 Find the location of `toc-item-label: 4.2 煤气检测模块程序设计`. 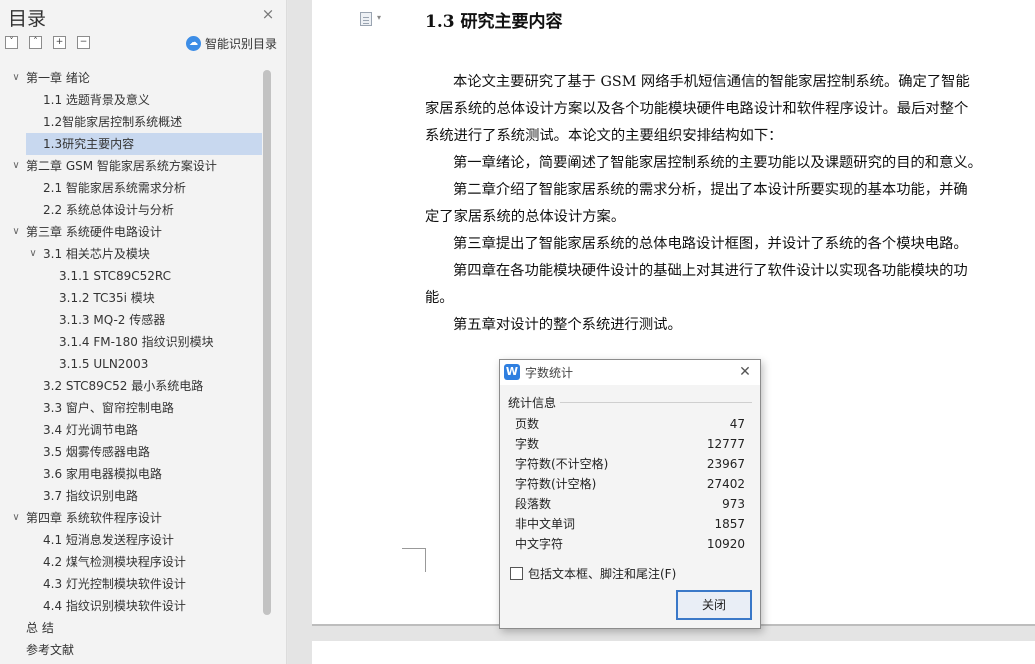

toc-item-label: 4.2 煤气检测模块程序设计 is located at coordinates (114, 562).